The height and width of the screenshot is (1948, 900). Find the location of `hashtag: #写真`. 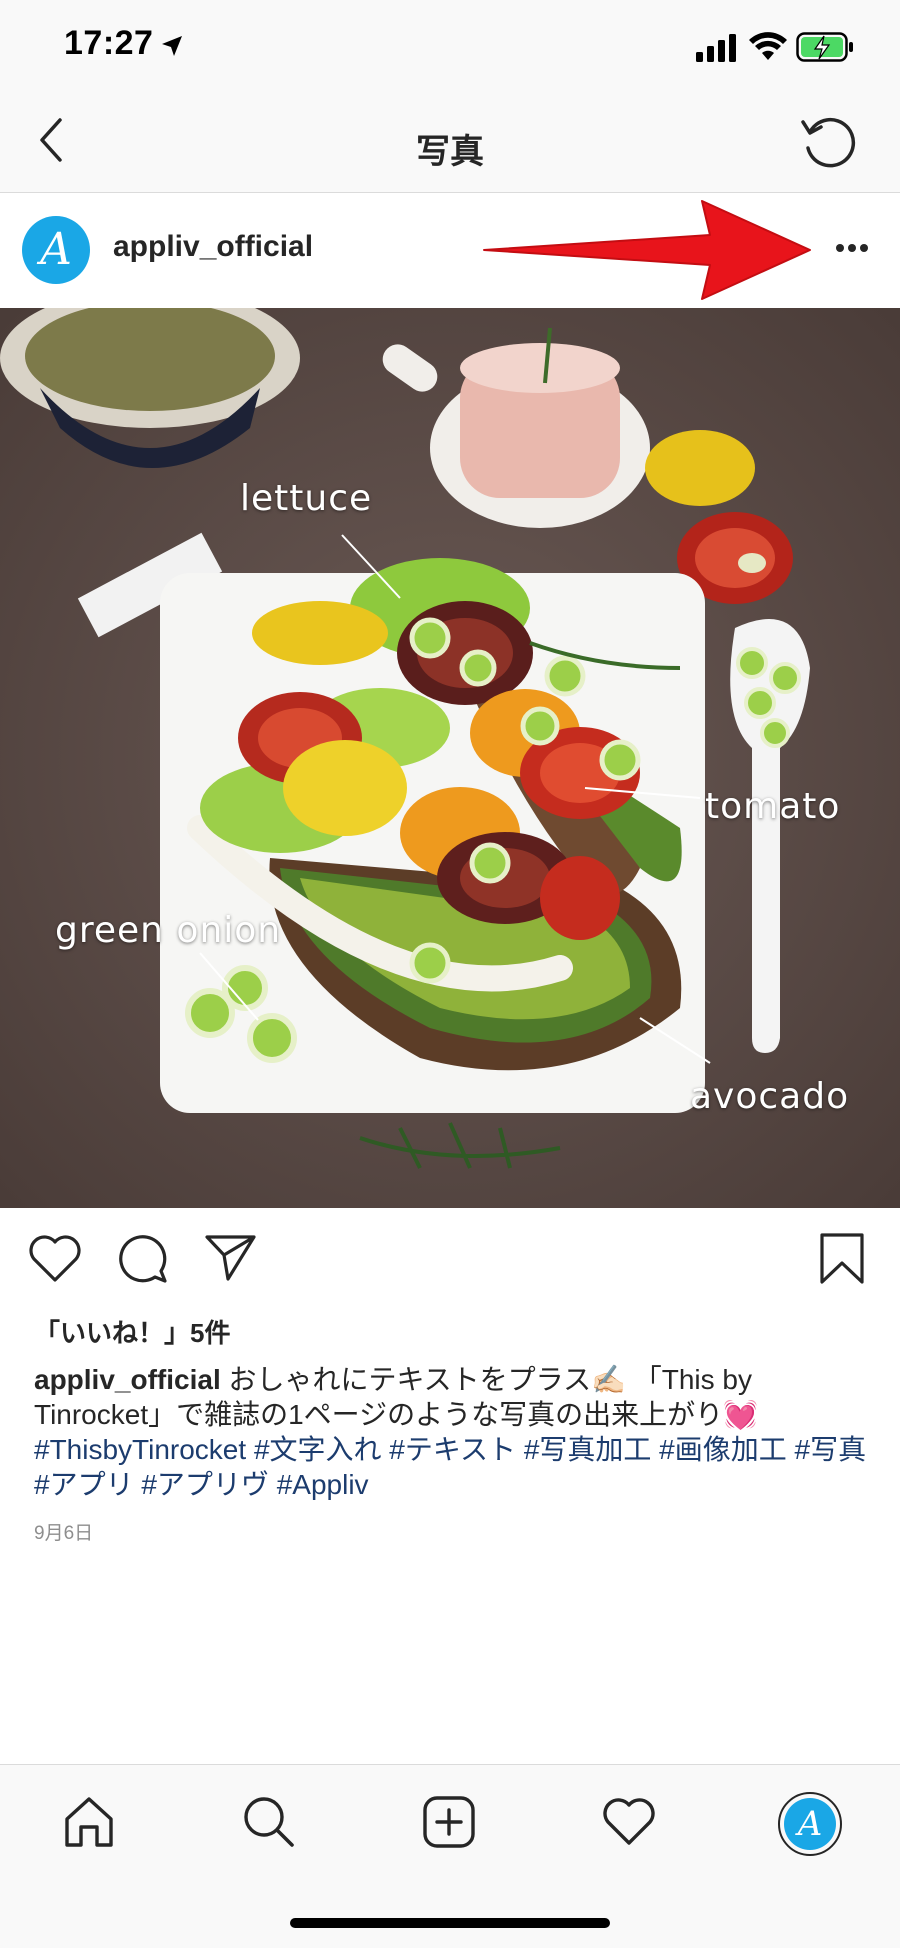

hashtag: #写真 is located at coordinates (831, 1449).